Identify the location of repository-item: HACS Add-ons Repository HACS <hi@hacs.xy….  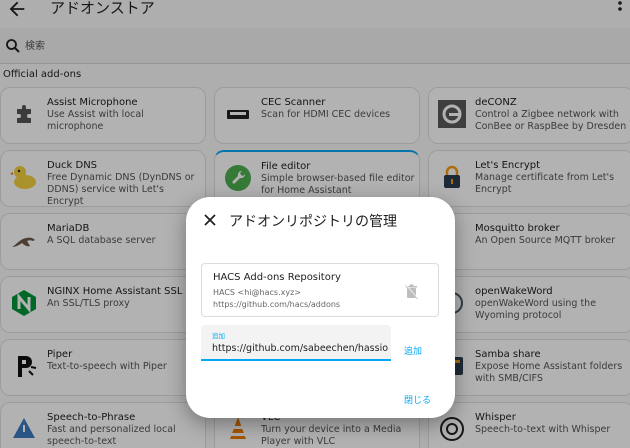
(320, 290).